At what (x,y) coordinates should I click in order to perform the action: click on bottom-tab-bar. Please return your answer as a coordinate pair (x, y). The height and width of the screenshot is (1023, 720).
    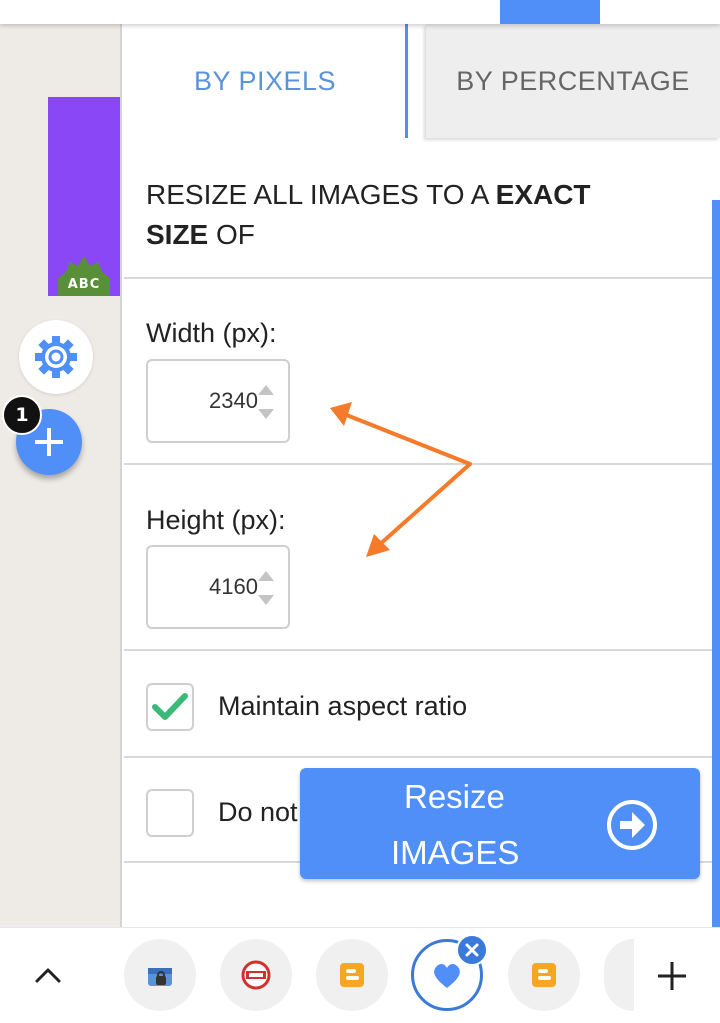
    Looking at the image, I should click on (360, 975).